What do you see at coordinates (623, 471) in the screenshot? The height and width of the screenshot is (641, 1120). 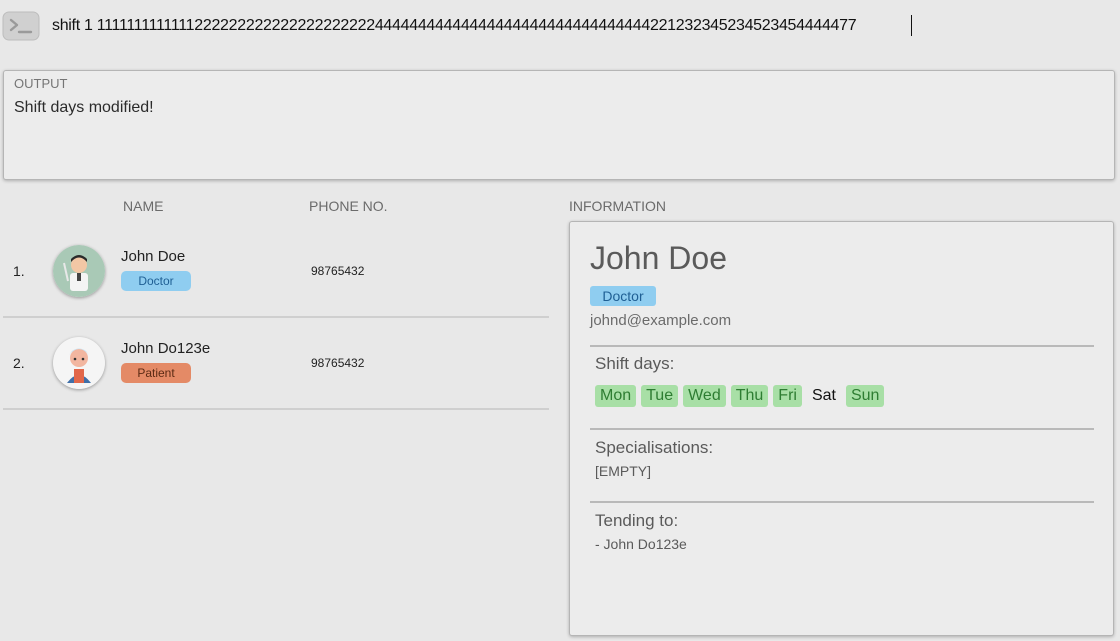 I see `specialisations-value: [EMPTY]` at bounding box center [623, 471].